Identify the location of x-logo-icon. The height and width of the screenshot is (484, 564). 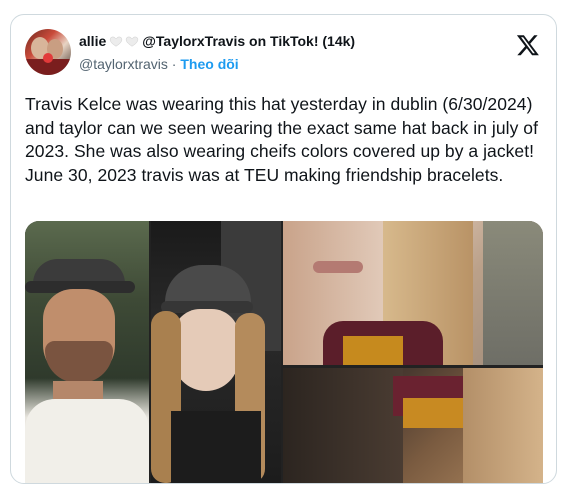
(528, 45).